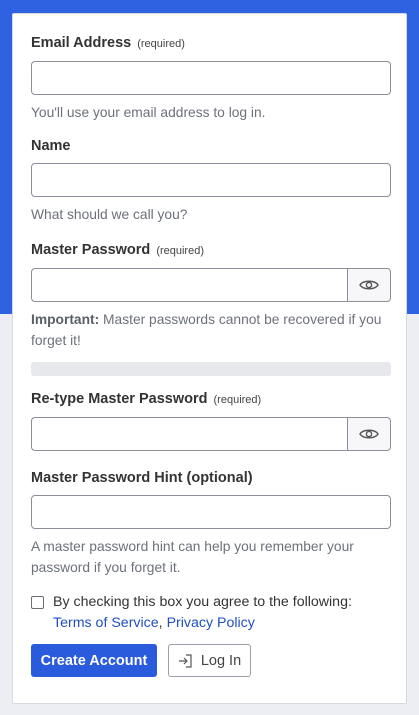 The image size is (419, 715). What do you see at coordinates (189, 285) in the screenshot?
I see `master-password-input` at bounding box center [189, 285].